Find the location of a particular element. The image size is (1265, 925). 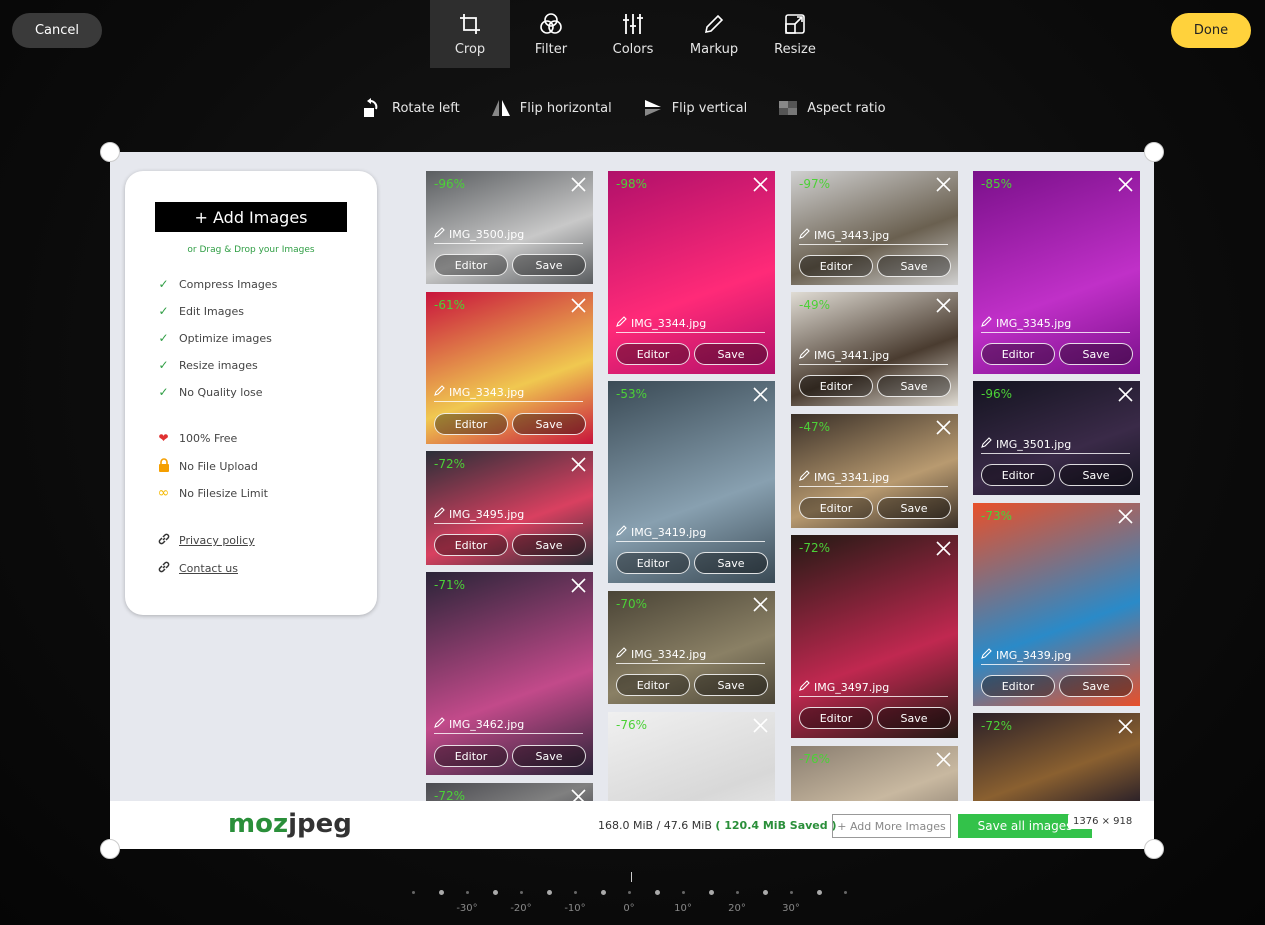

contact-us-label: Contact us is located at coordinates (208, 568).